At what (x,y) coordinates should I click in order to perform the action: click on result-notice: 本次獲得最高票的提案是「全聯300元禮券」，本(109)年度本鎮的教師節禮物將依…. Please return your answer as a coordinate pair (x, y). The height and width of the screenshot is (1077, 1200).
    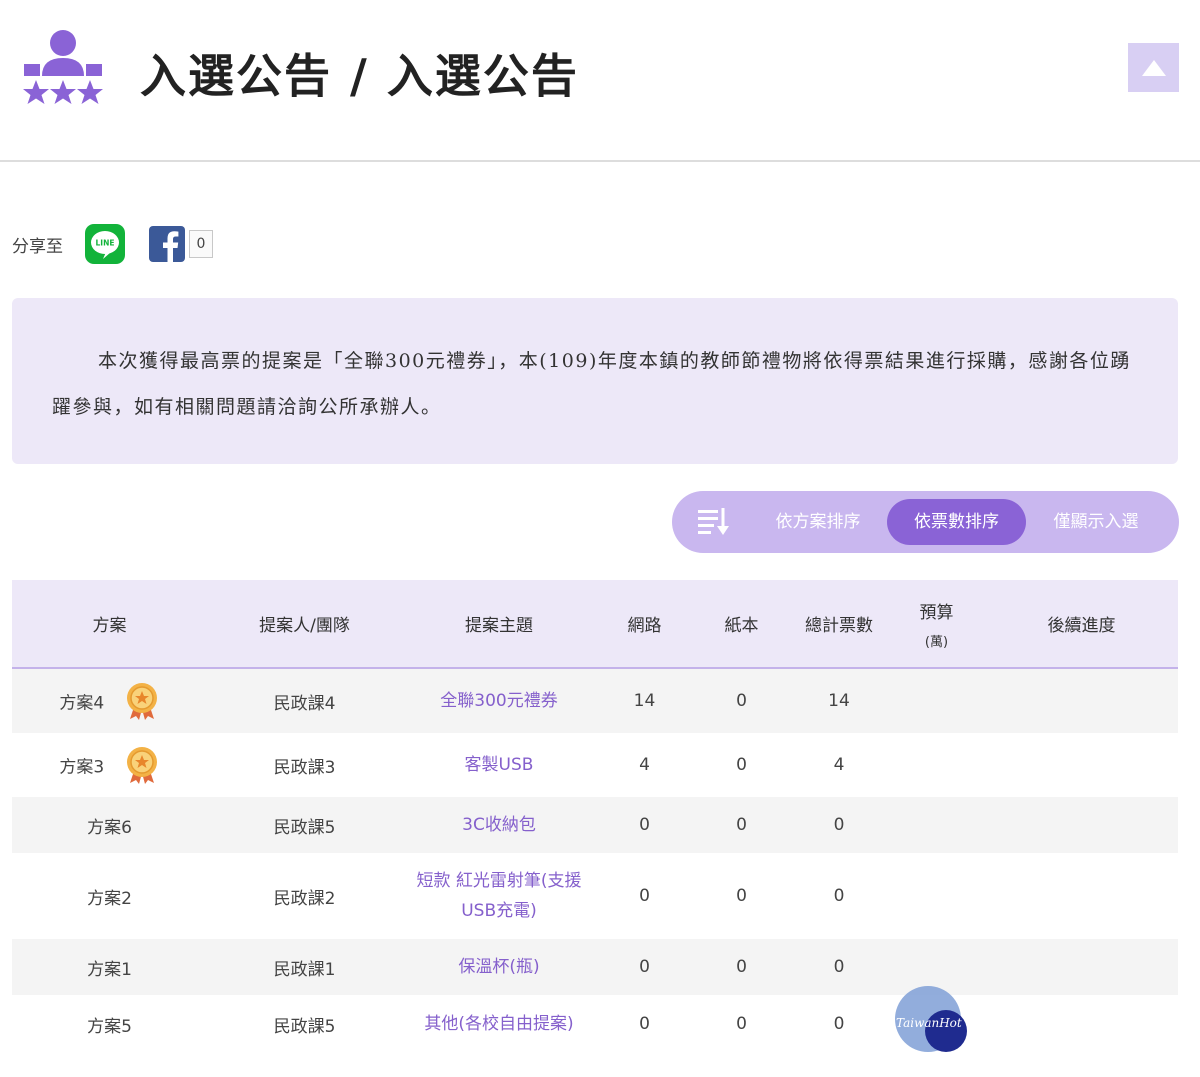
    Looking at the image, I should click on (595, 381).